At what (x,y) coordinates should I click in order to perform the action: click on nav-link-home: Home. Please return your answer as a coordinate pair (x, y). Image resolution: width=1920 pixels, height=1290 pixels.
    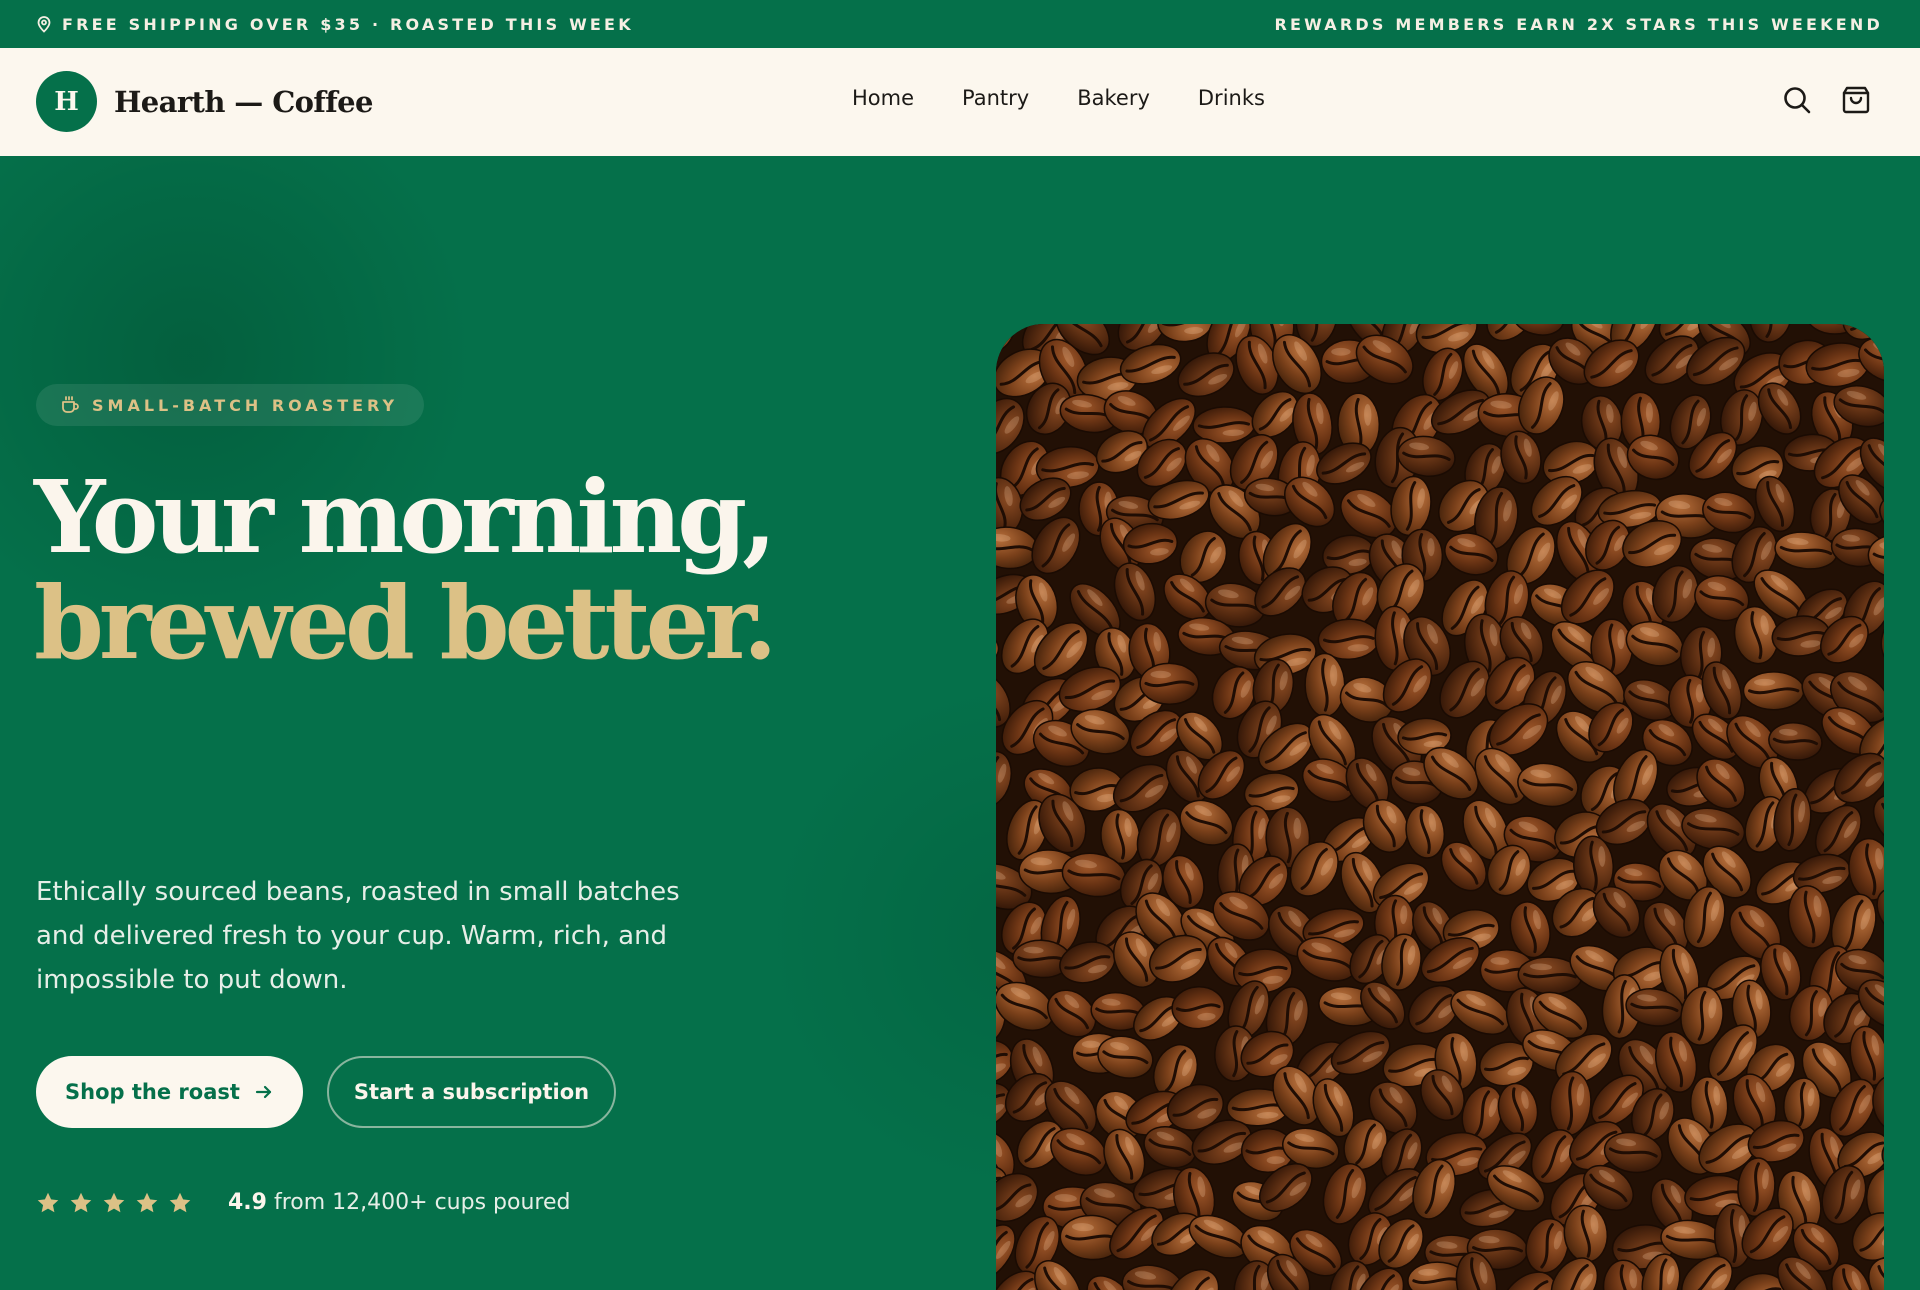
    Looking at the image, I should click on (883, 98).